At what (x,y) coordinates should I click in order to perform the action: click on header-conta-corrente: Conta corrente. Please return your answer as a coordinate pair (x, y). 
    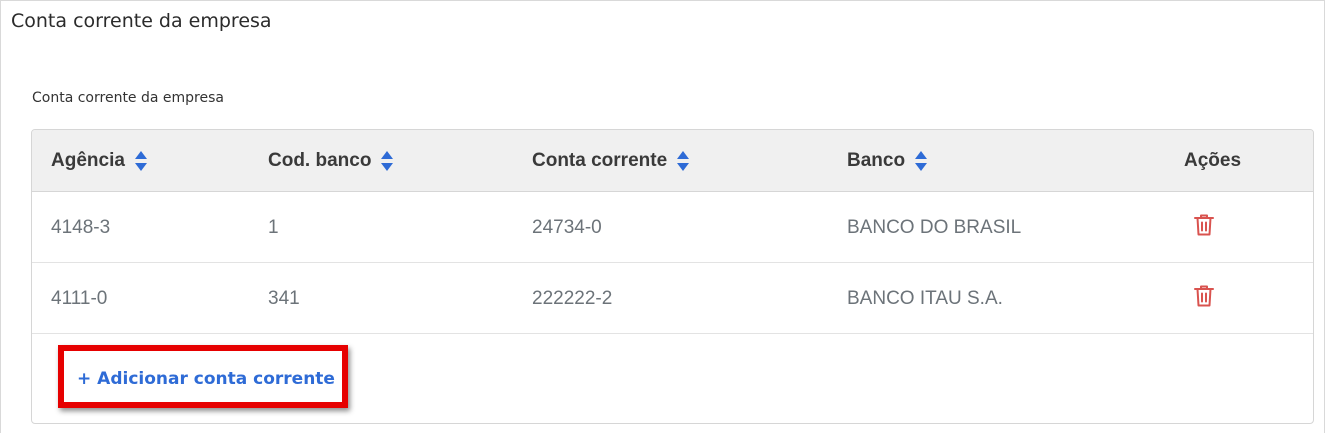
    Looking at the image, I should click on (611, 161).